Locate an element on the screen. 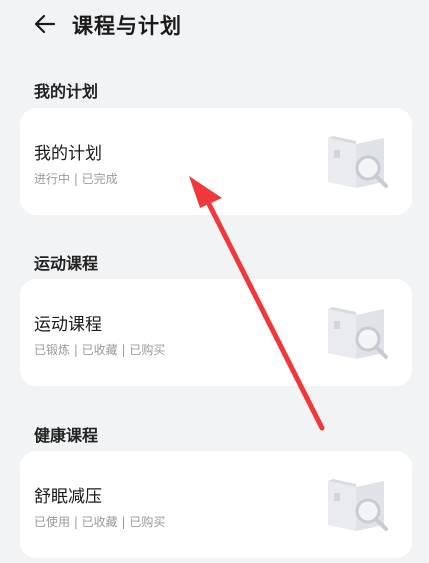 This screenshot has width=429, height=563. card-subtitle: 进行中 | 已完成 is located at coordinates (76, 179).